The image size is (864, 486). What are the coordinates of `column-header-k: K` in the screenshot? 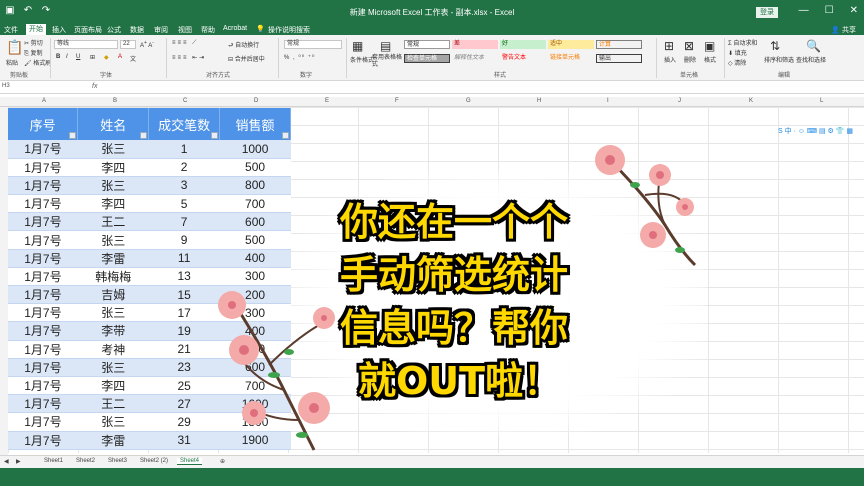 It's located at (751, 101).